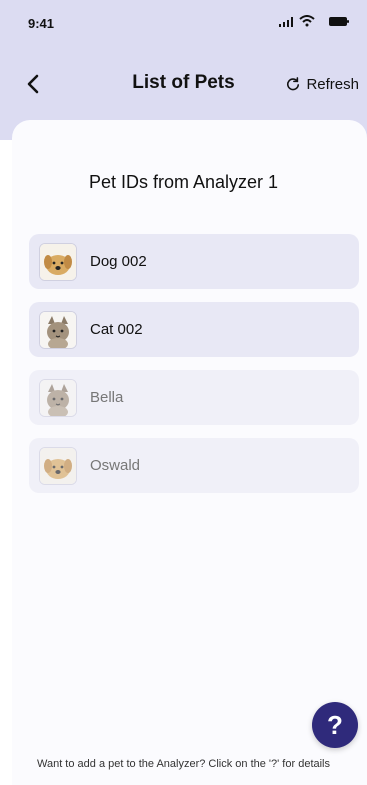  Describe the element at coordinates (183, 20) in the screenshot. I see `status-bar: 9:41` at that location.